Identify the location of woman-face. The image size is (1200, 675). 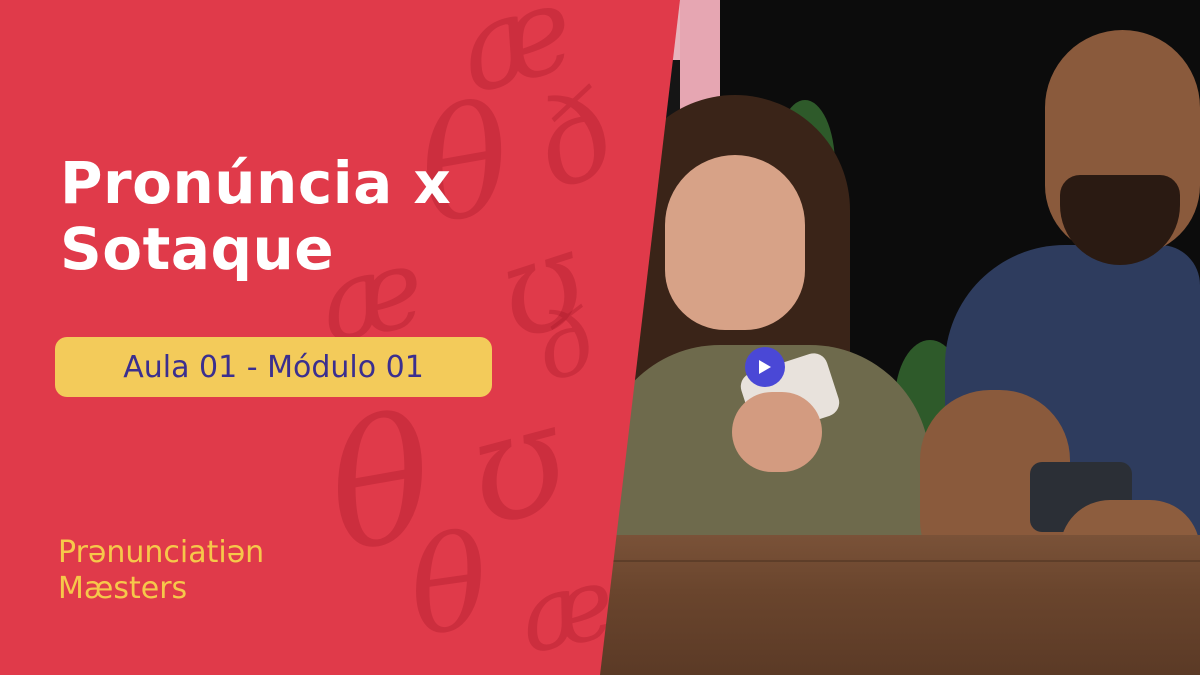
(735, 242).